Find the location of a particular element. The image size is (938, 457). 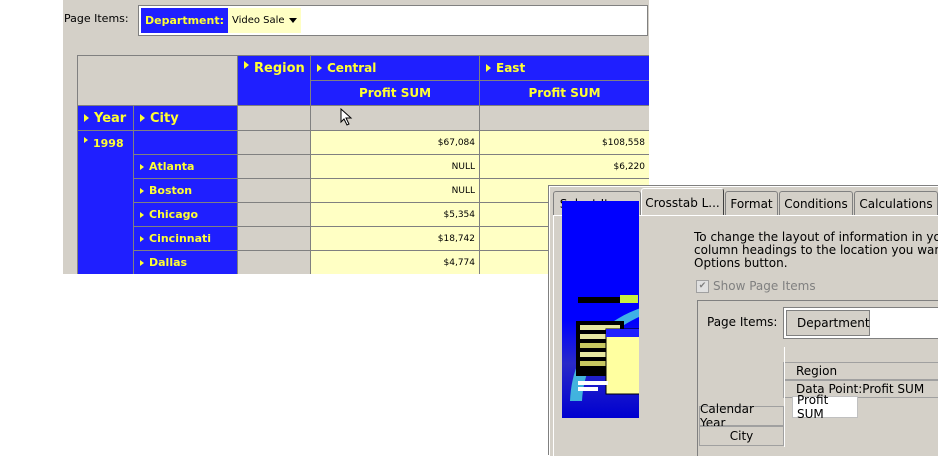

city-name: Chicago is located at coordinates (174, 214).